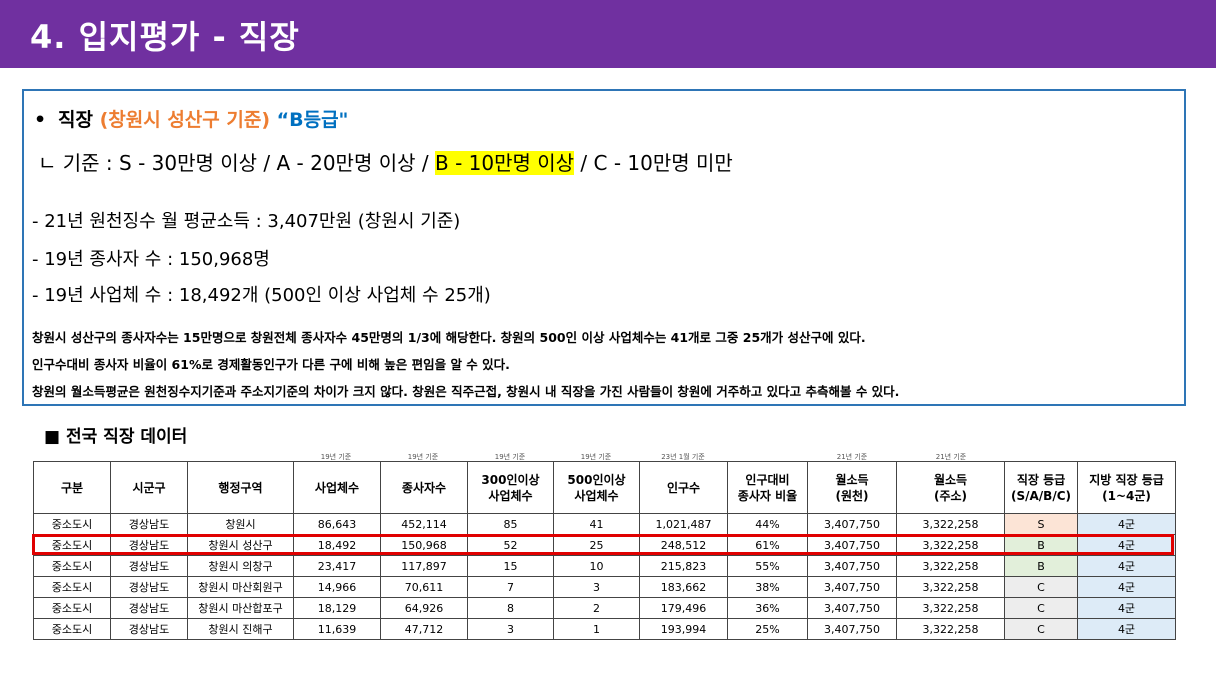  What do you see at coordinates (767, 566) in the screenshot?
I see `col-employee-ratio-cell: 55%` at bounding box center [767, 566].